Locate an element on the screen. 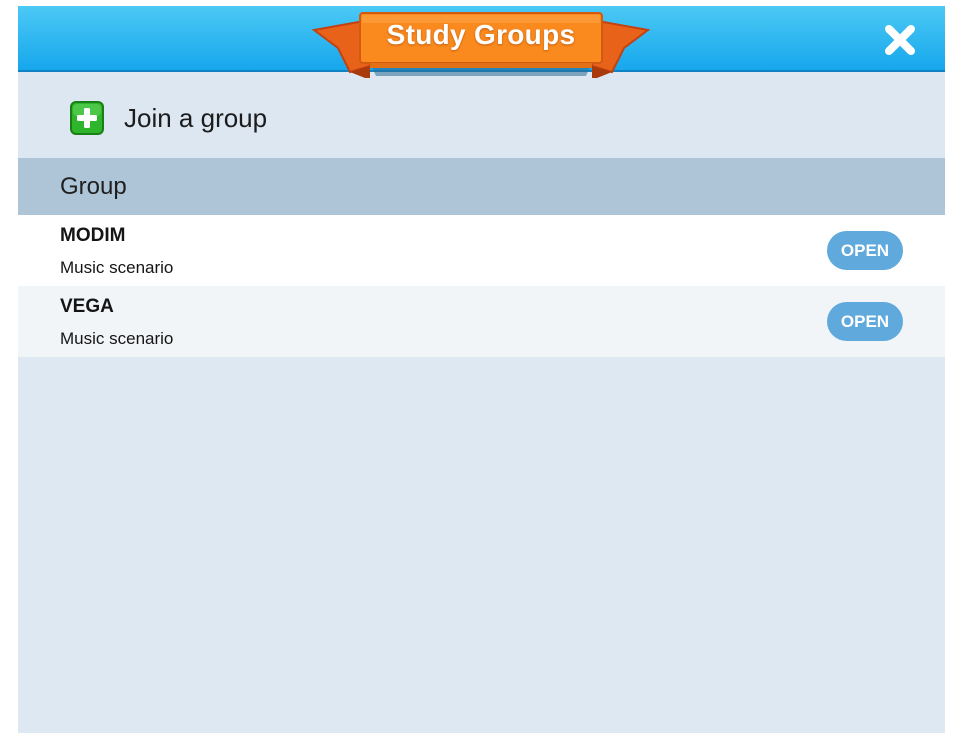 The image size is (953, 733). table-row: VEGA Music scenario OPEN is located at coordinates (481, 321).